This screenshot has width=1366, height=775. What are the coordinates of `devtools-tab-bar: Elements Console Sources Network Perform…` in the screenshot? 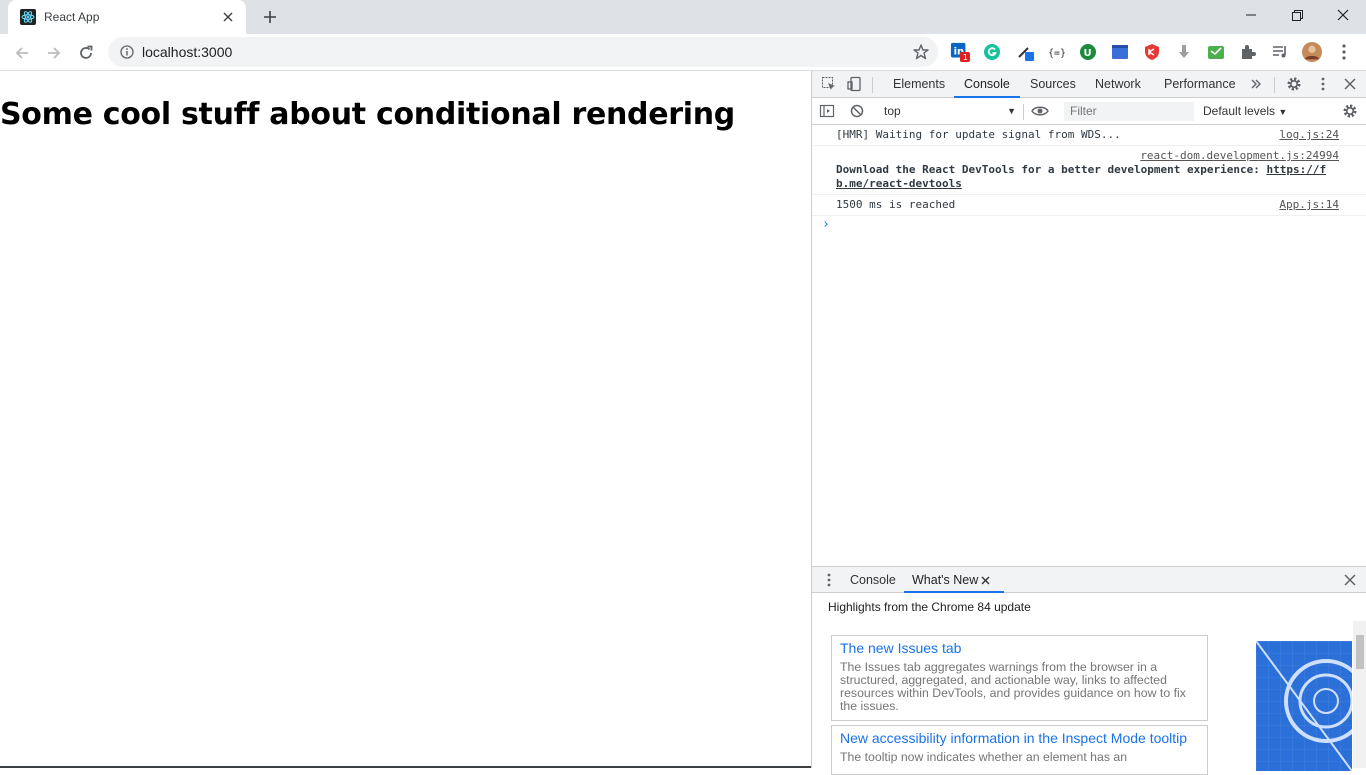 It's located at (1089, 84).